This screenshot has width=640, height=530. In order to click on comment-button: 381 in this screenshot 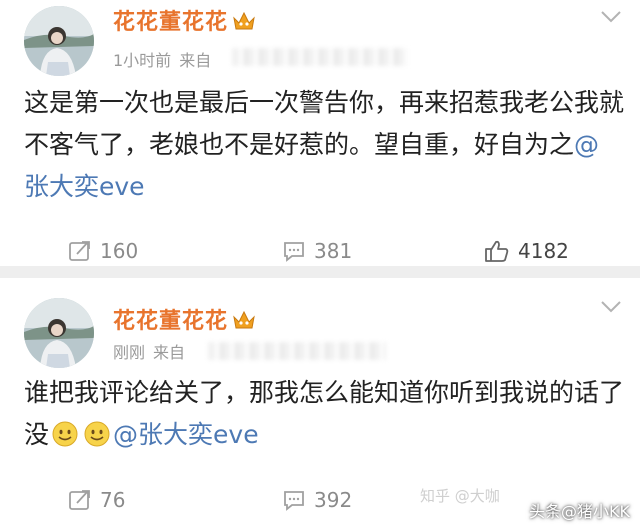, I will do `click(317, 251)`.